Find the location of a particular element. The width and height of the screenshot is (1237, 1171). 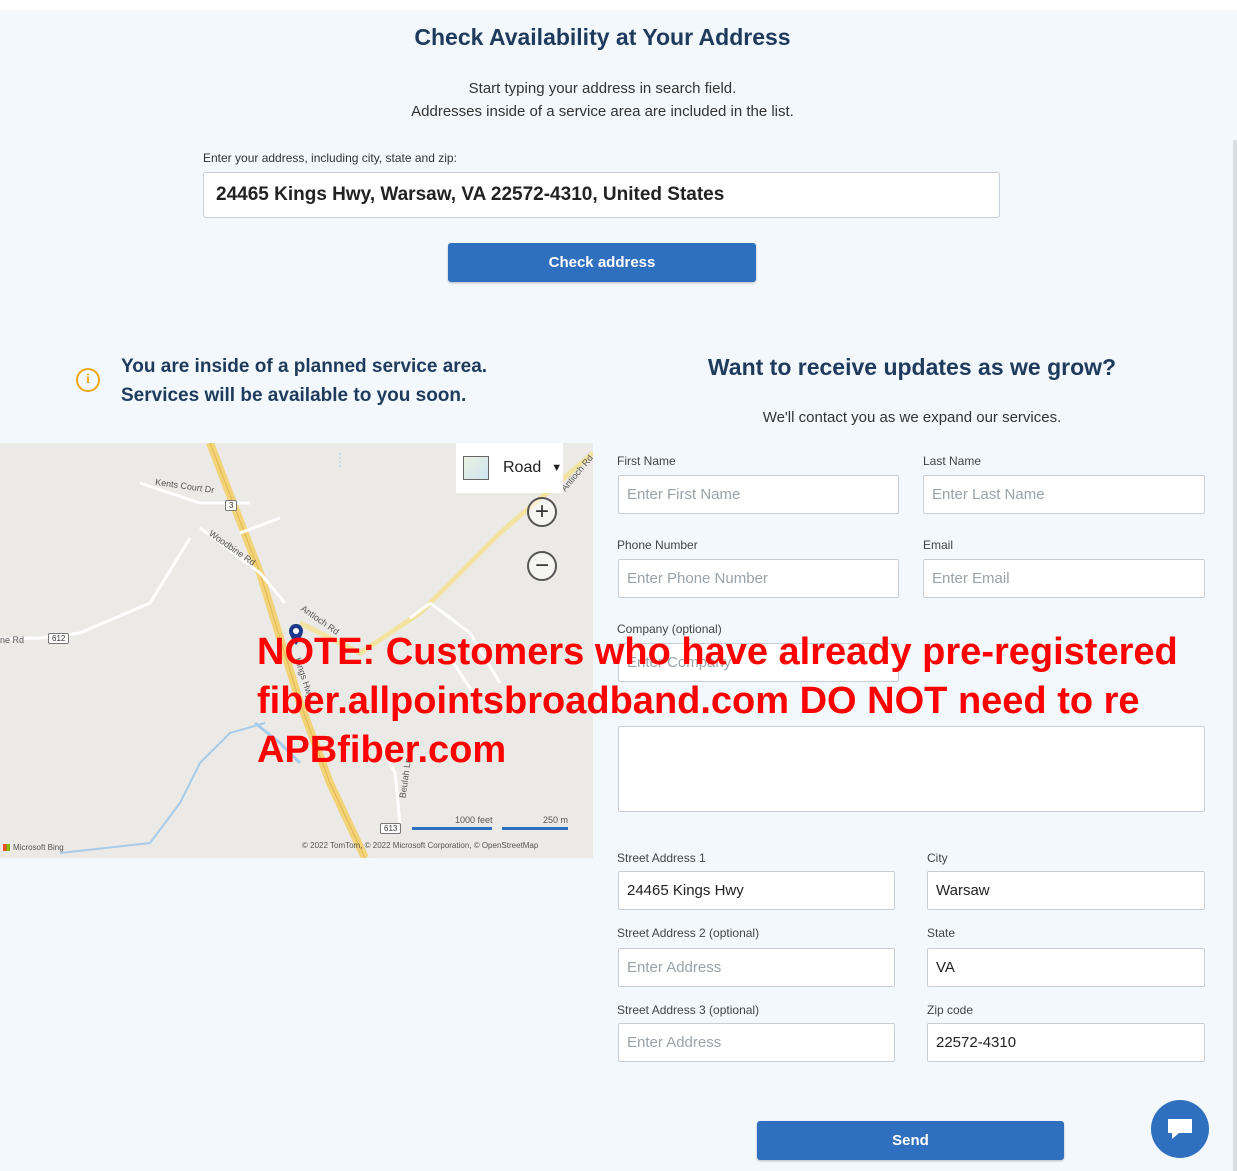

state-input: VA is located at coordinates (1066, 967).